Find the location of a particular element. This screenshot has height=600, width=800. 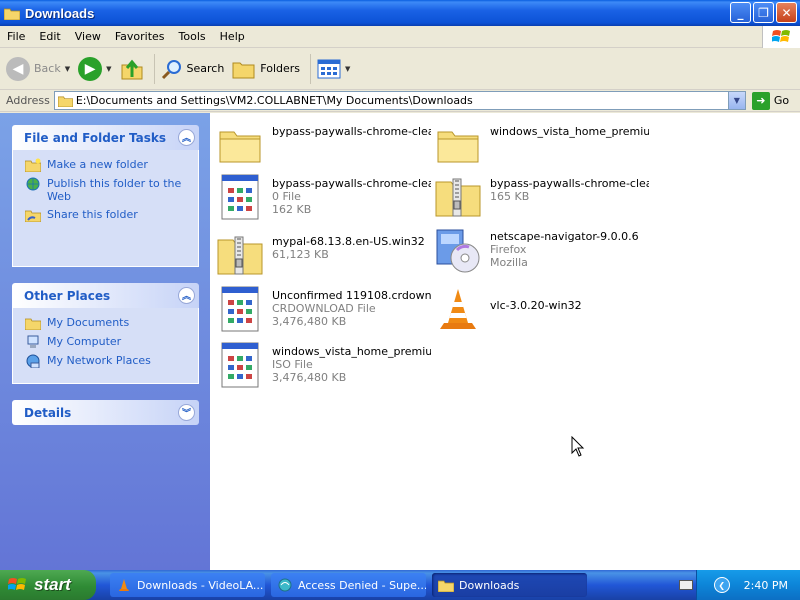

place-my-documents: My Documents is located at coordinates (106, 323).